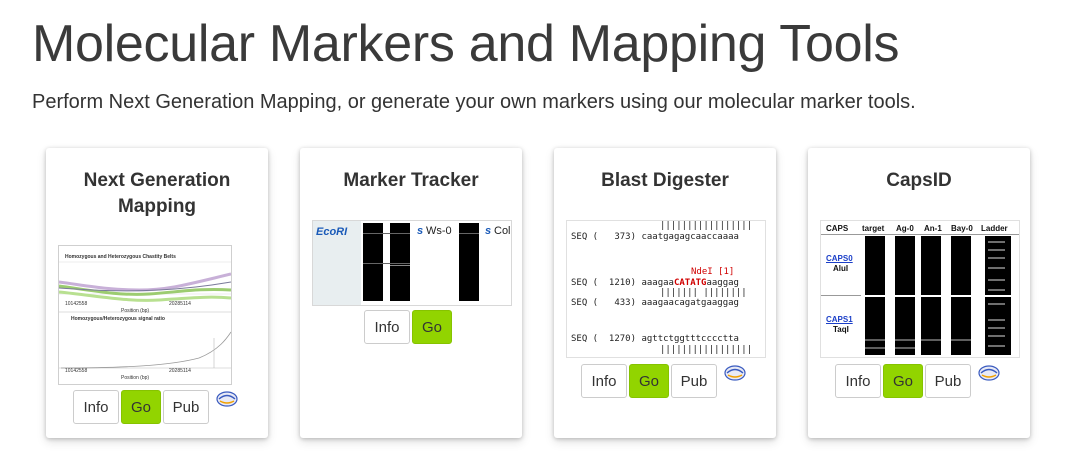 Image resolution: width=1080 pixels, height=467 pixels. I want to click on capsid-button-row: Info Go Pub, so click(918, 381).